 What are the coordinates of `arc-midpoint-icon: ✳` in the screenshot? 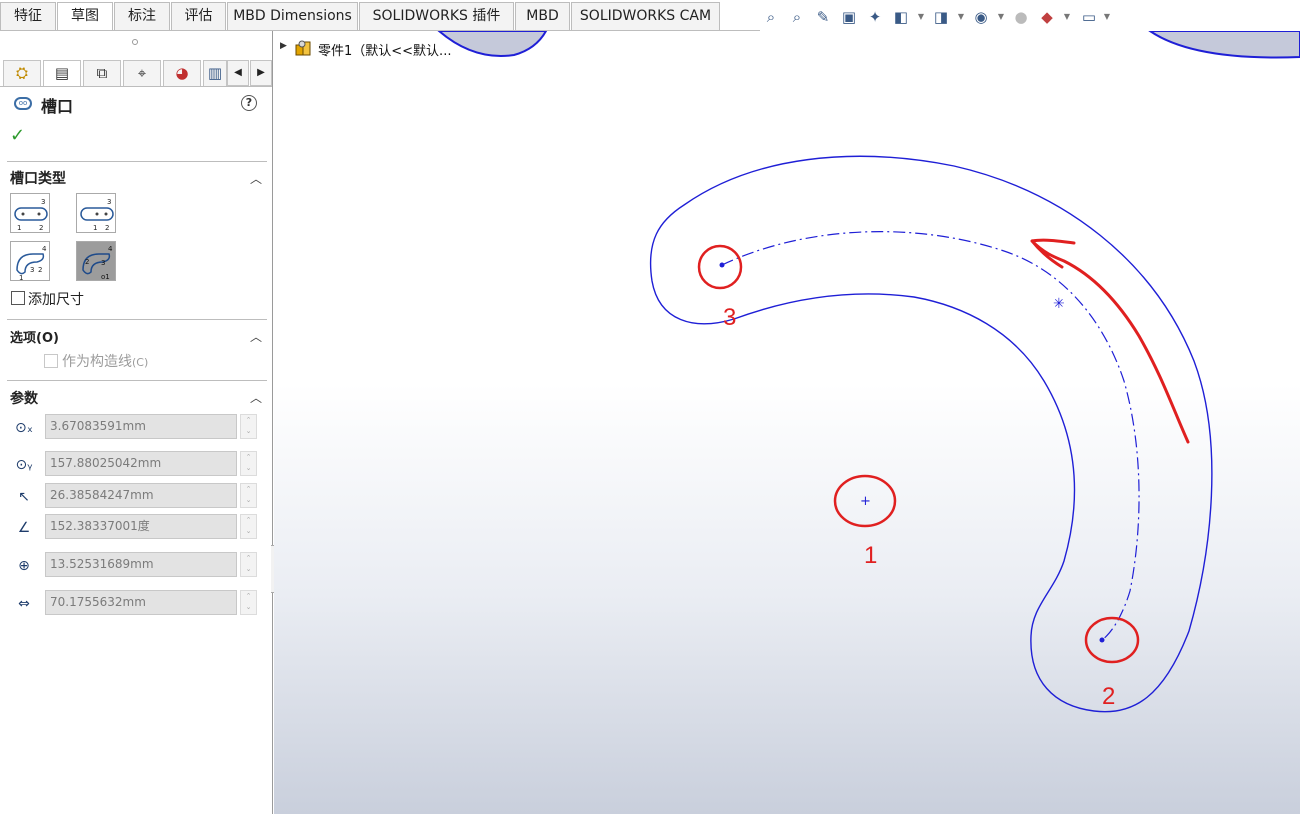 It's located at (1059, 304).